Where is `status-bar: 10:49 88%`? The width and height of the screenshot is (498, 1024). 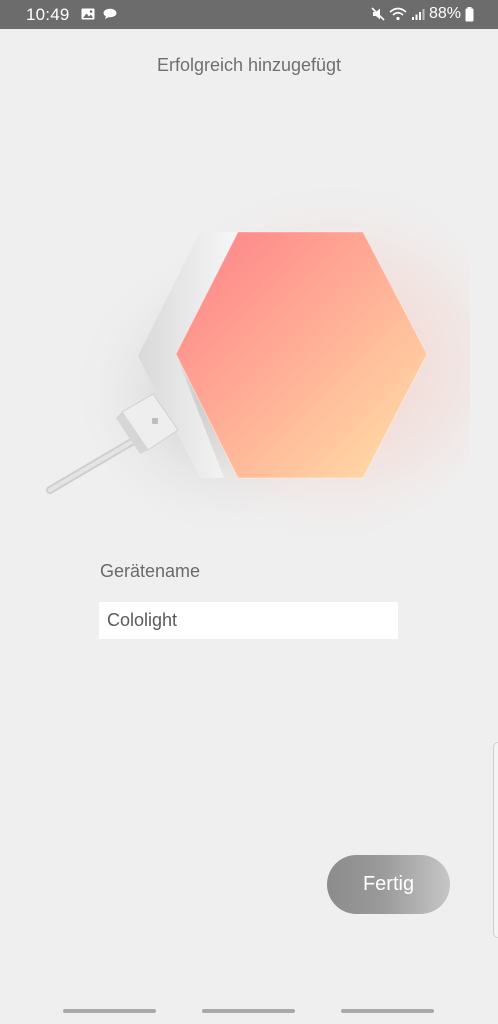 status-bar: 10:49 88% is located at coordinates (249, 14).